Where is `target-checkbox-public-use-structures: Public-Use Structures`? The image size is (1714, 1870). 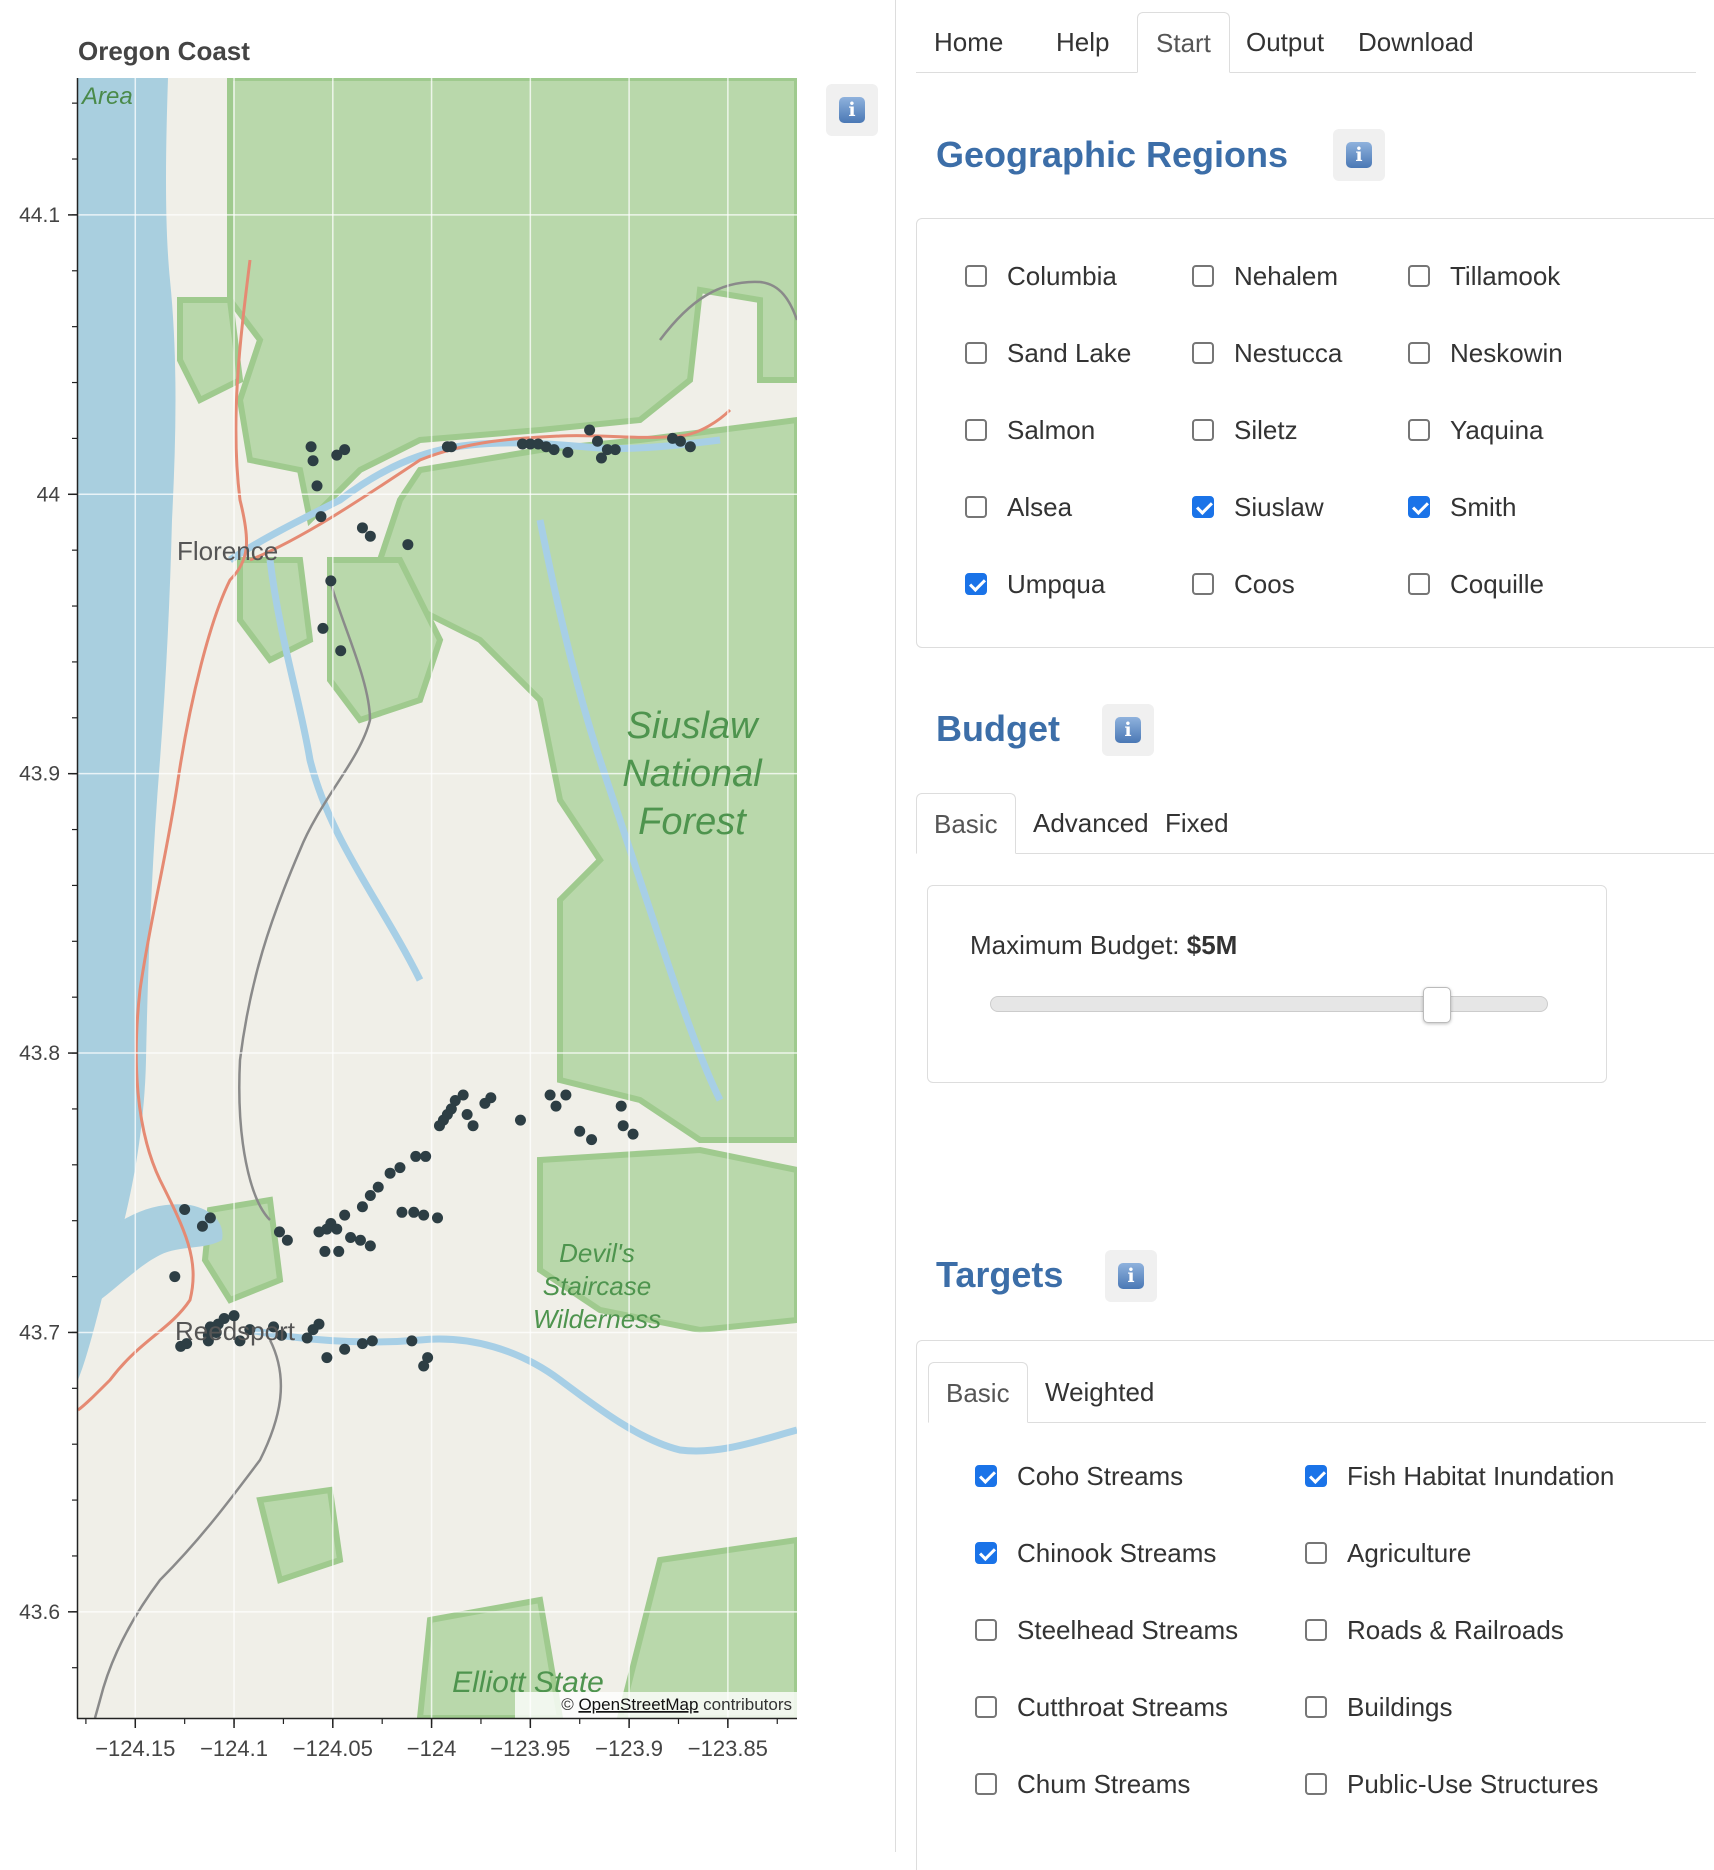
target-checkbox-public-use-structures: Public-Use Structures is located at coordinates (1451, 1784).